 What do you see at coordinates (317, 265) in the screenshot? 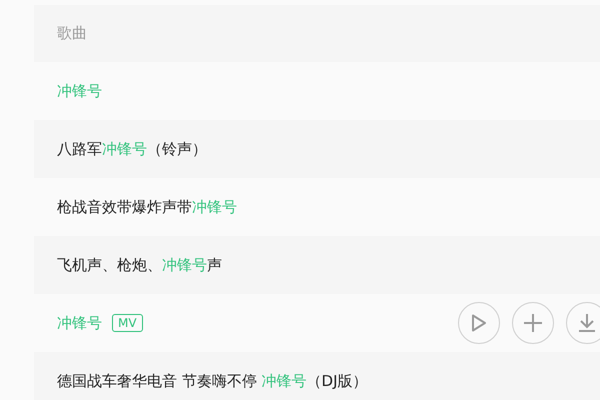
I see `song-row: 飞机声、枪炮、冲锋号声` at bounding box center [317, 265].